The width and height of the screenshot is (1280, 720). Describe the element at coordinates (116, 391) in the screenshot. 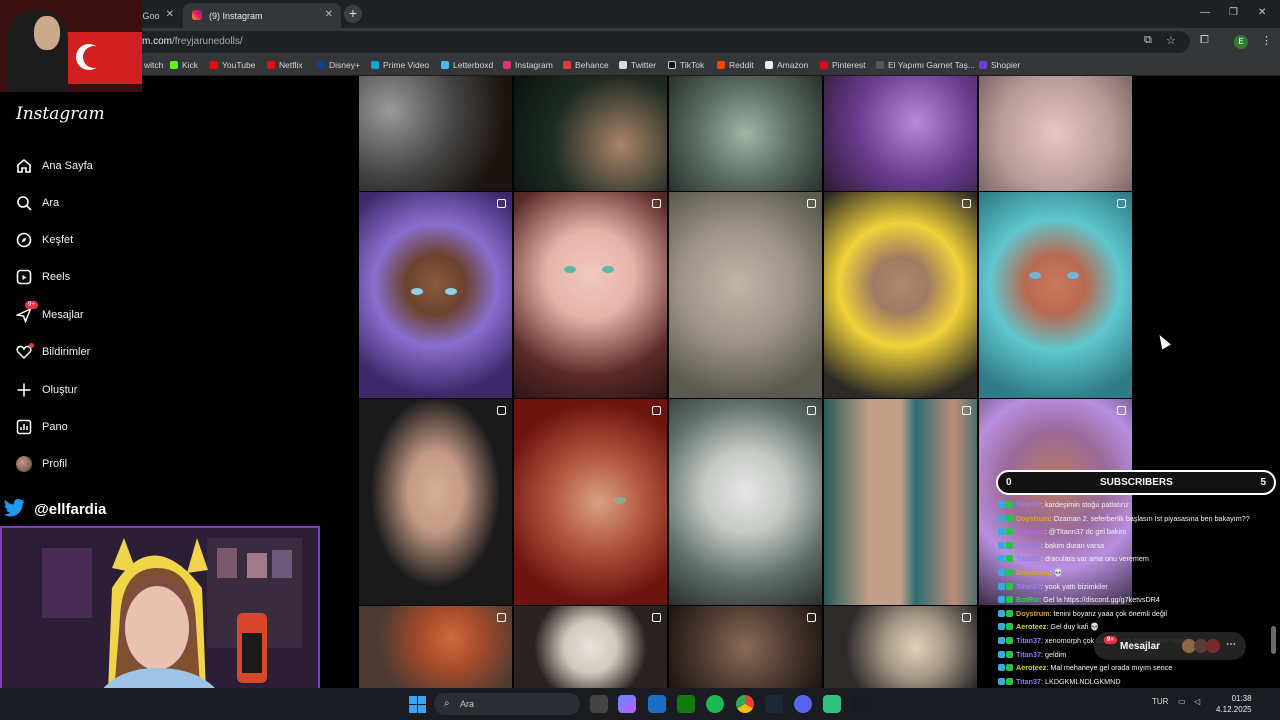

I see `nav-create: Oluştur` at that location.